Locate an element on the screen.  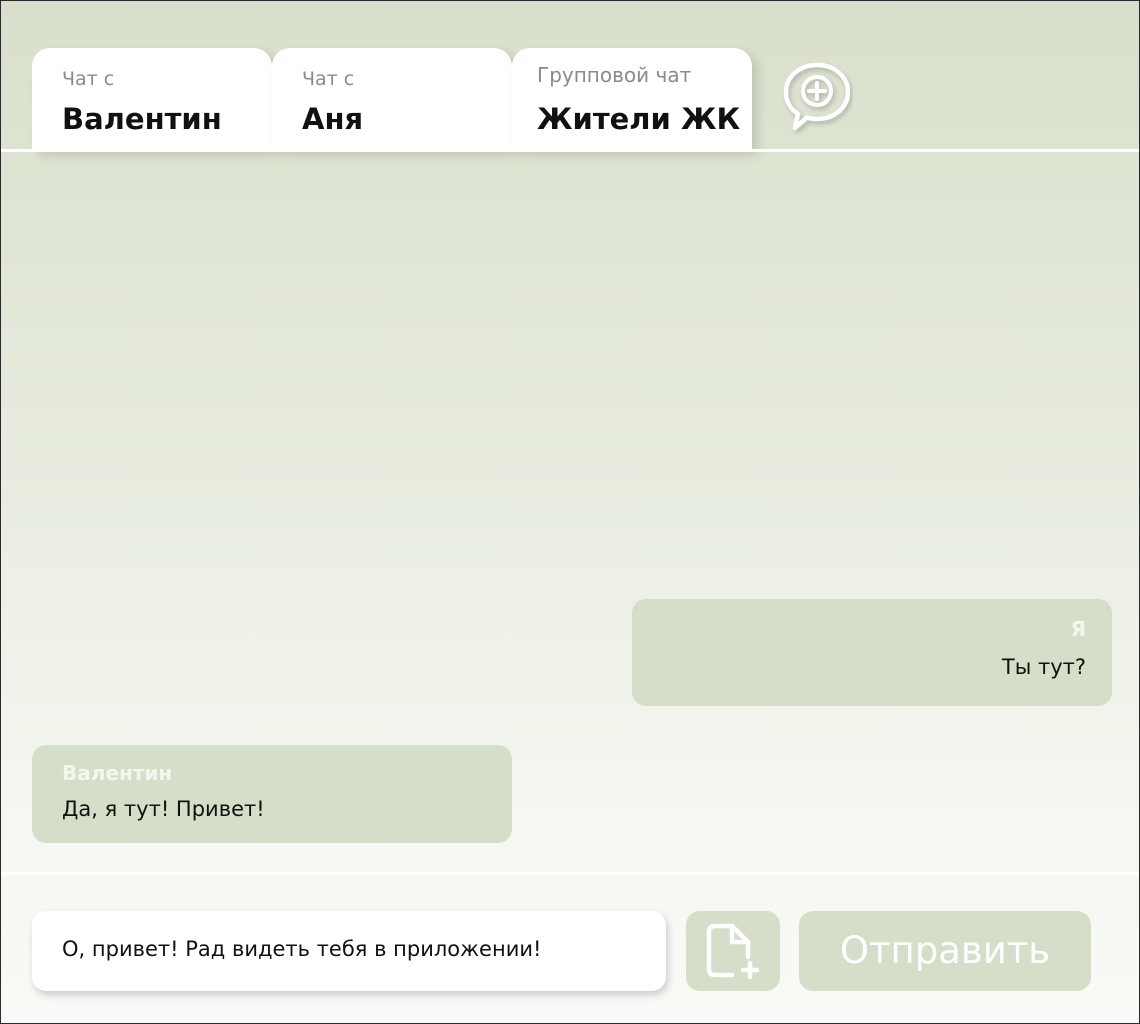
file-plus-icon is located at coordinates (733, 951).